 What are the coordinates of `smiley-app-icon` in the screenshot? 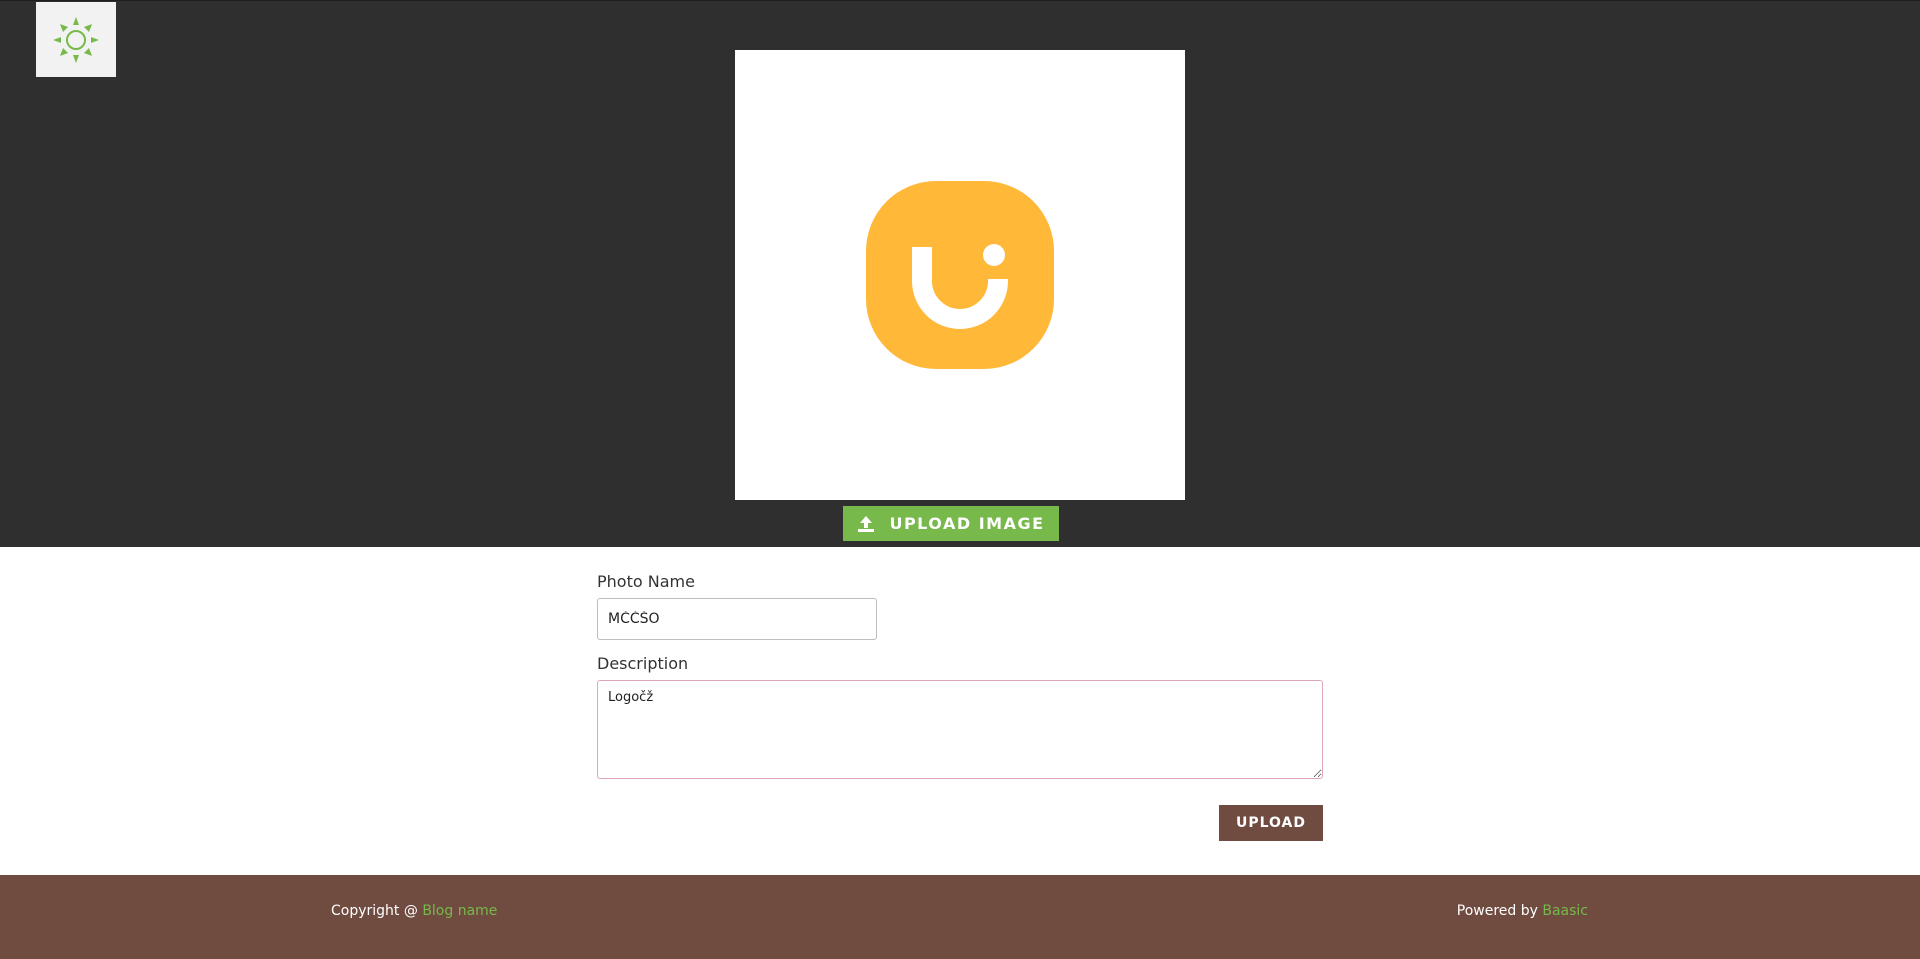 It's located at (960, 275).